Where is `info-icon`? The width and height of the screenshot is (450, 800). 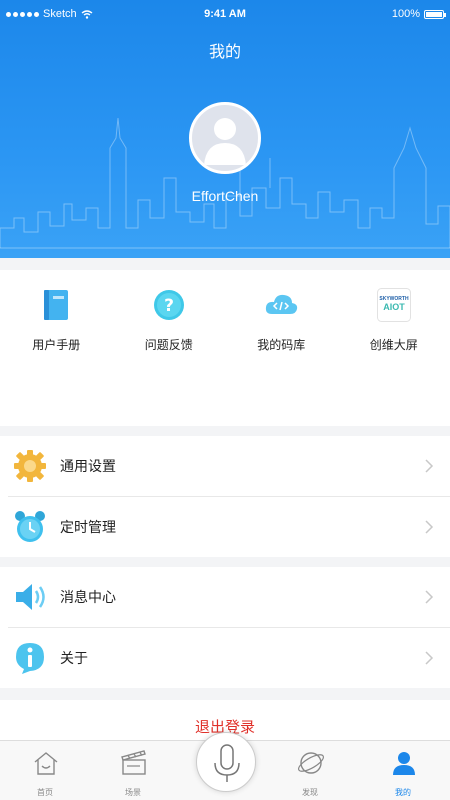 info-icon is located at coordinates (30, 658).